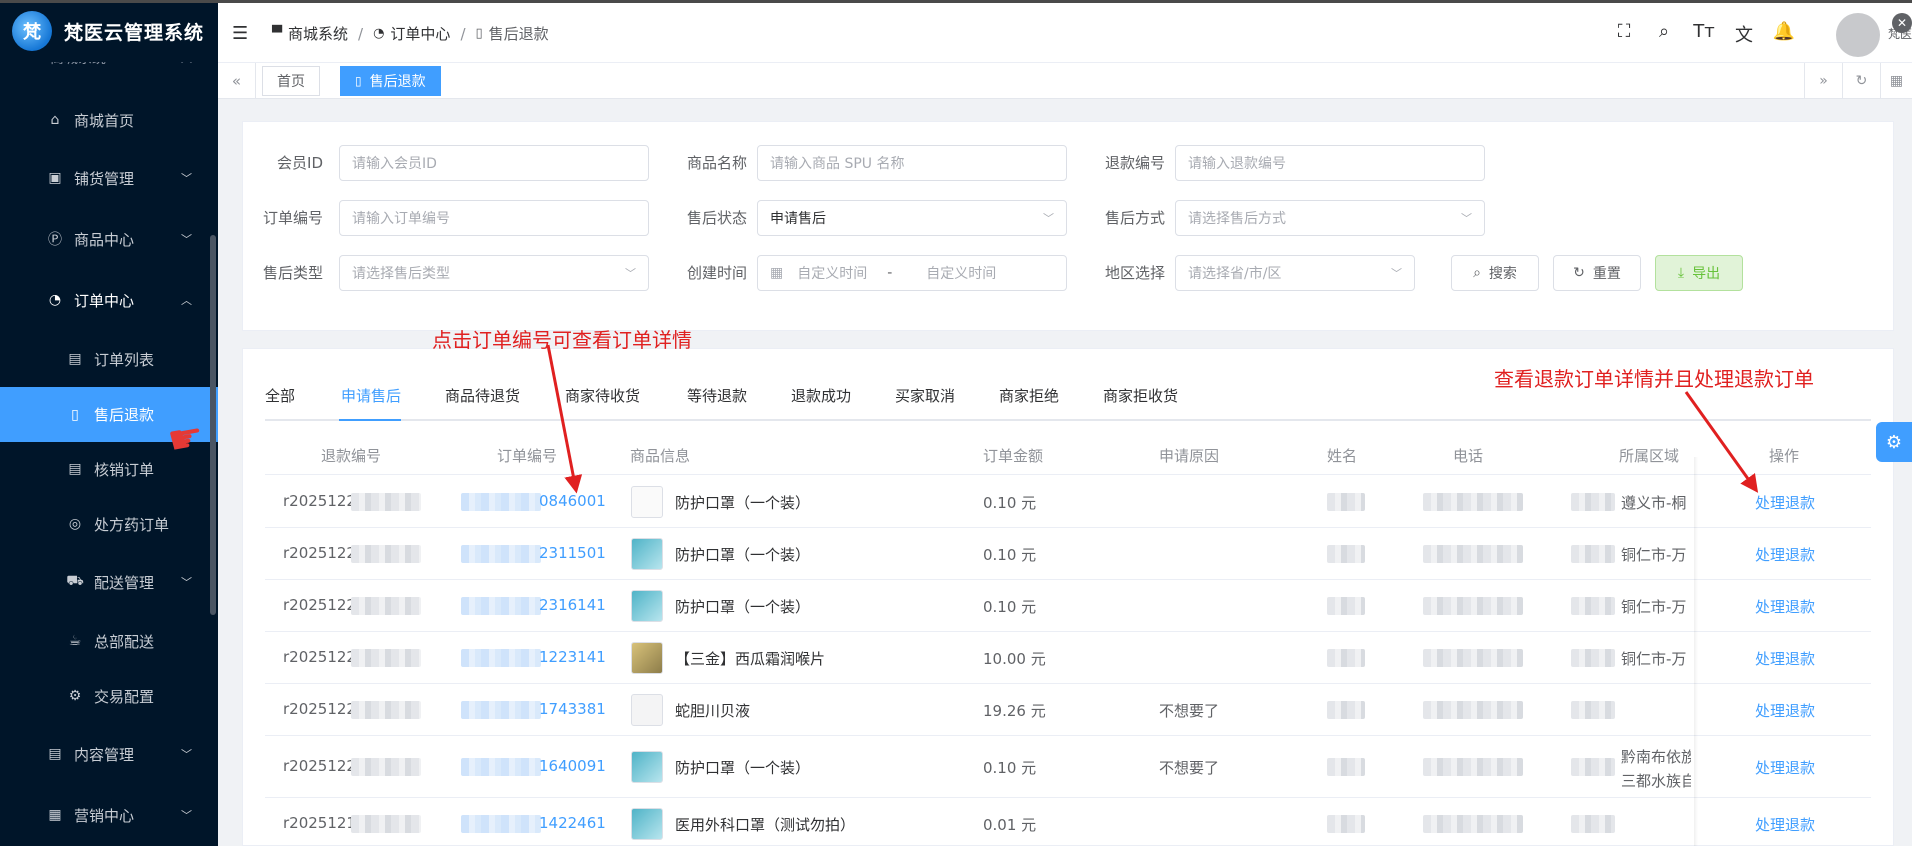  I want to click on product-name-input: 请输入商品 SPU 名称, so click(912, 163).